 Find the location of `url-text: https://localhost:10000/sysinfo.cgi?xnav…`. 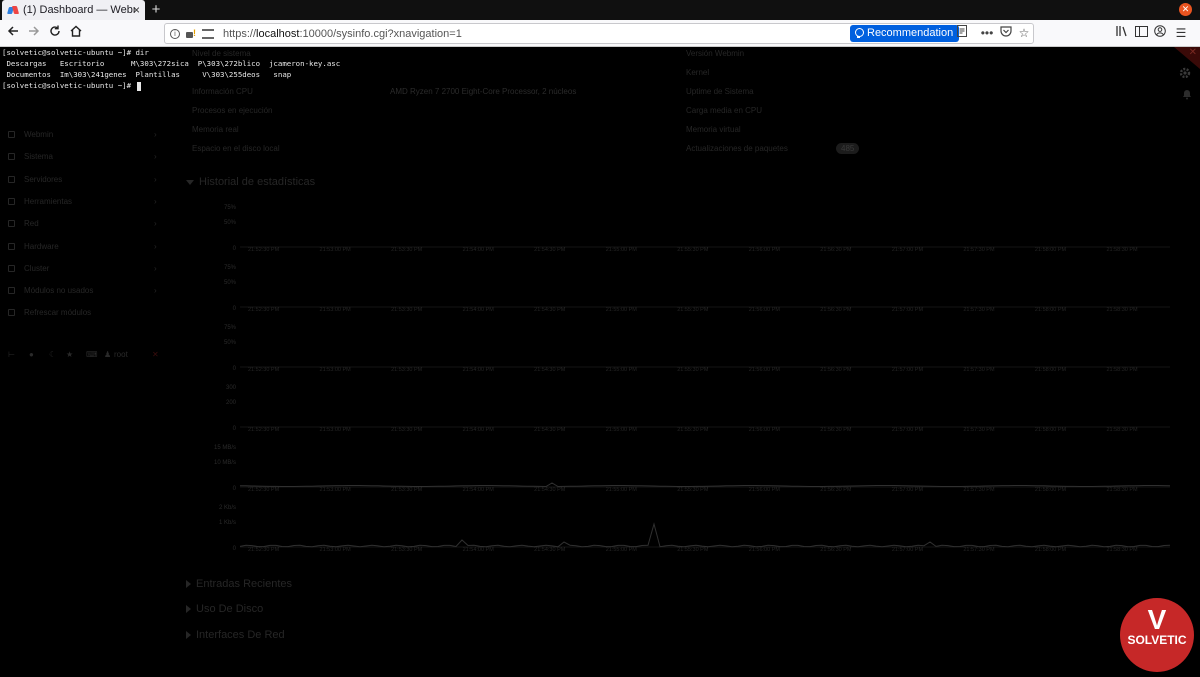

url-text: https://localhost:10000/sysinfo.cgi?xnav… is located at coordinates (342, 34).